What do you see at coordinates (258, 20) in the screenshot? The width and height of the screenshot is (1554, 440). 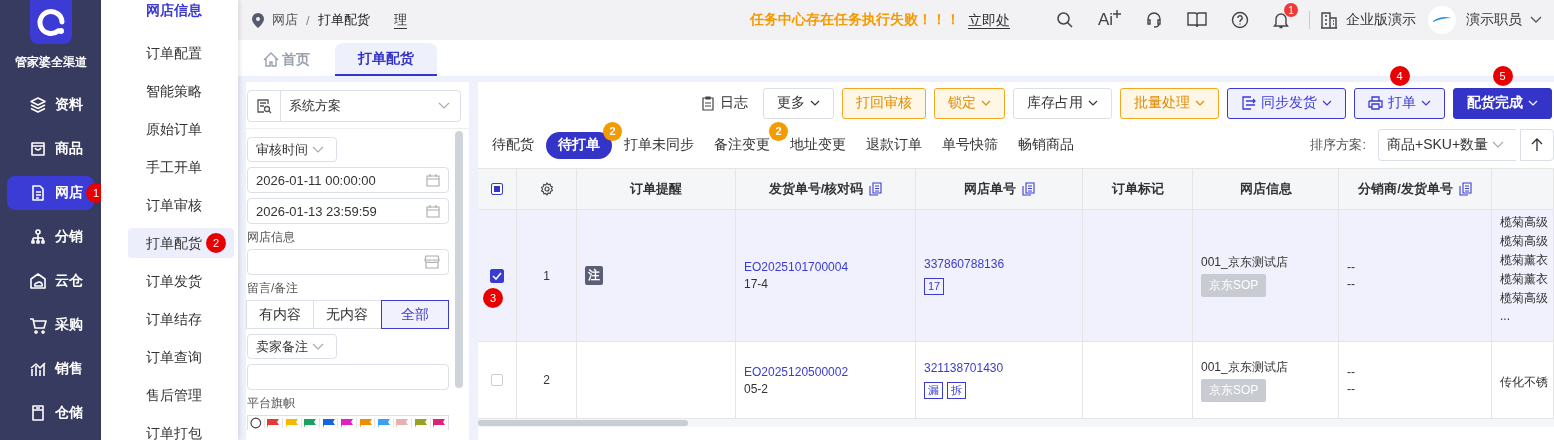 I see `location-pin-icon` at bounding box center [258, 20].